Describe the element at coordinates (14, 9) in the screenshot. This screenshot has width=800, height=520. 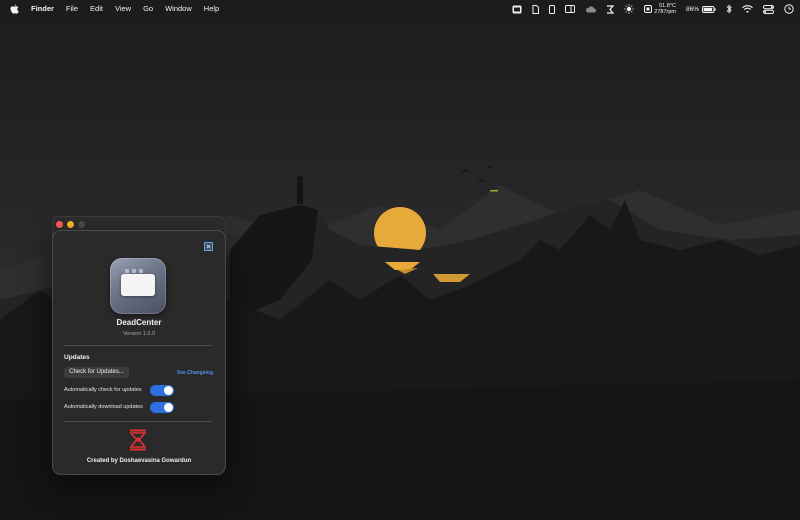
I see `apple-menu-icon` at that location.